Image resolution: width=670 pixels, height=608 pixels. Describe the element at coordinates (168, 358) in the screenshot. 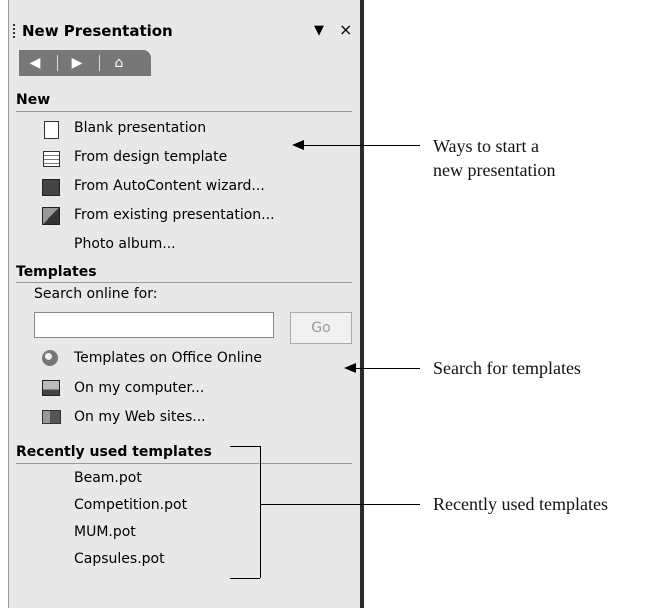

I see `templates-item-office-online: Templates on Office Online` at that location.